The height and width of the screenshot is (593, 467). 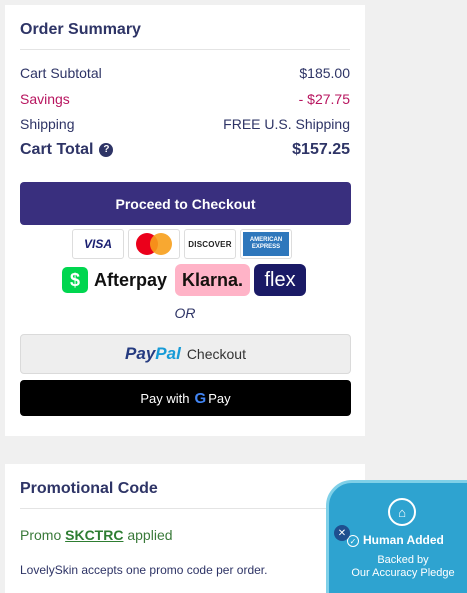 What do you see at coordinates (403, 540) in the screenshot?
I see `badge-title: Human Added` at bounding box center [403, 540].